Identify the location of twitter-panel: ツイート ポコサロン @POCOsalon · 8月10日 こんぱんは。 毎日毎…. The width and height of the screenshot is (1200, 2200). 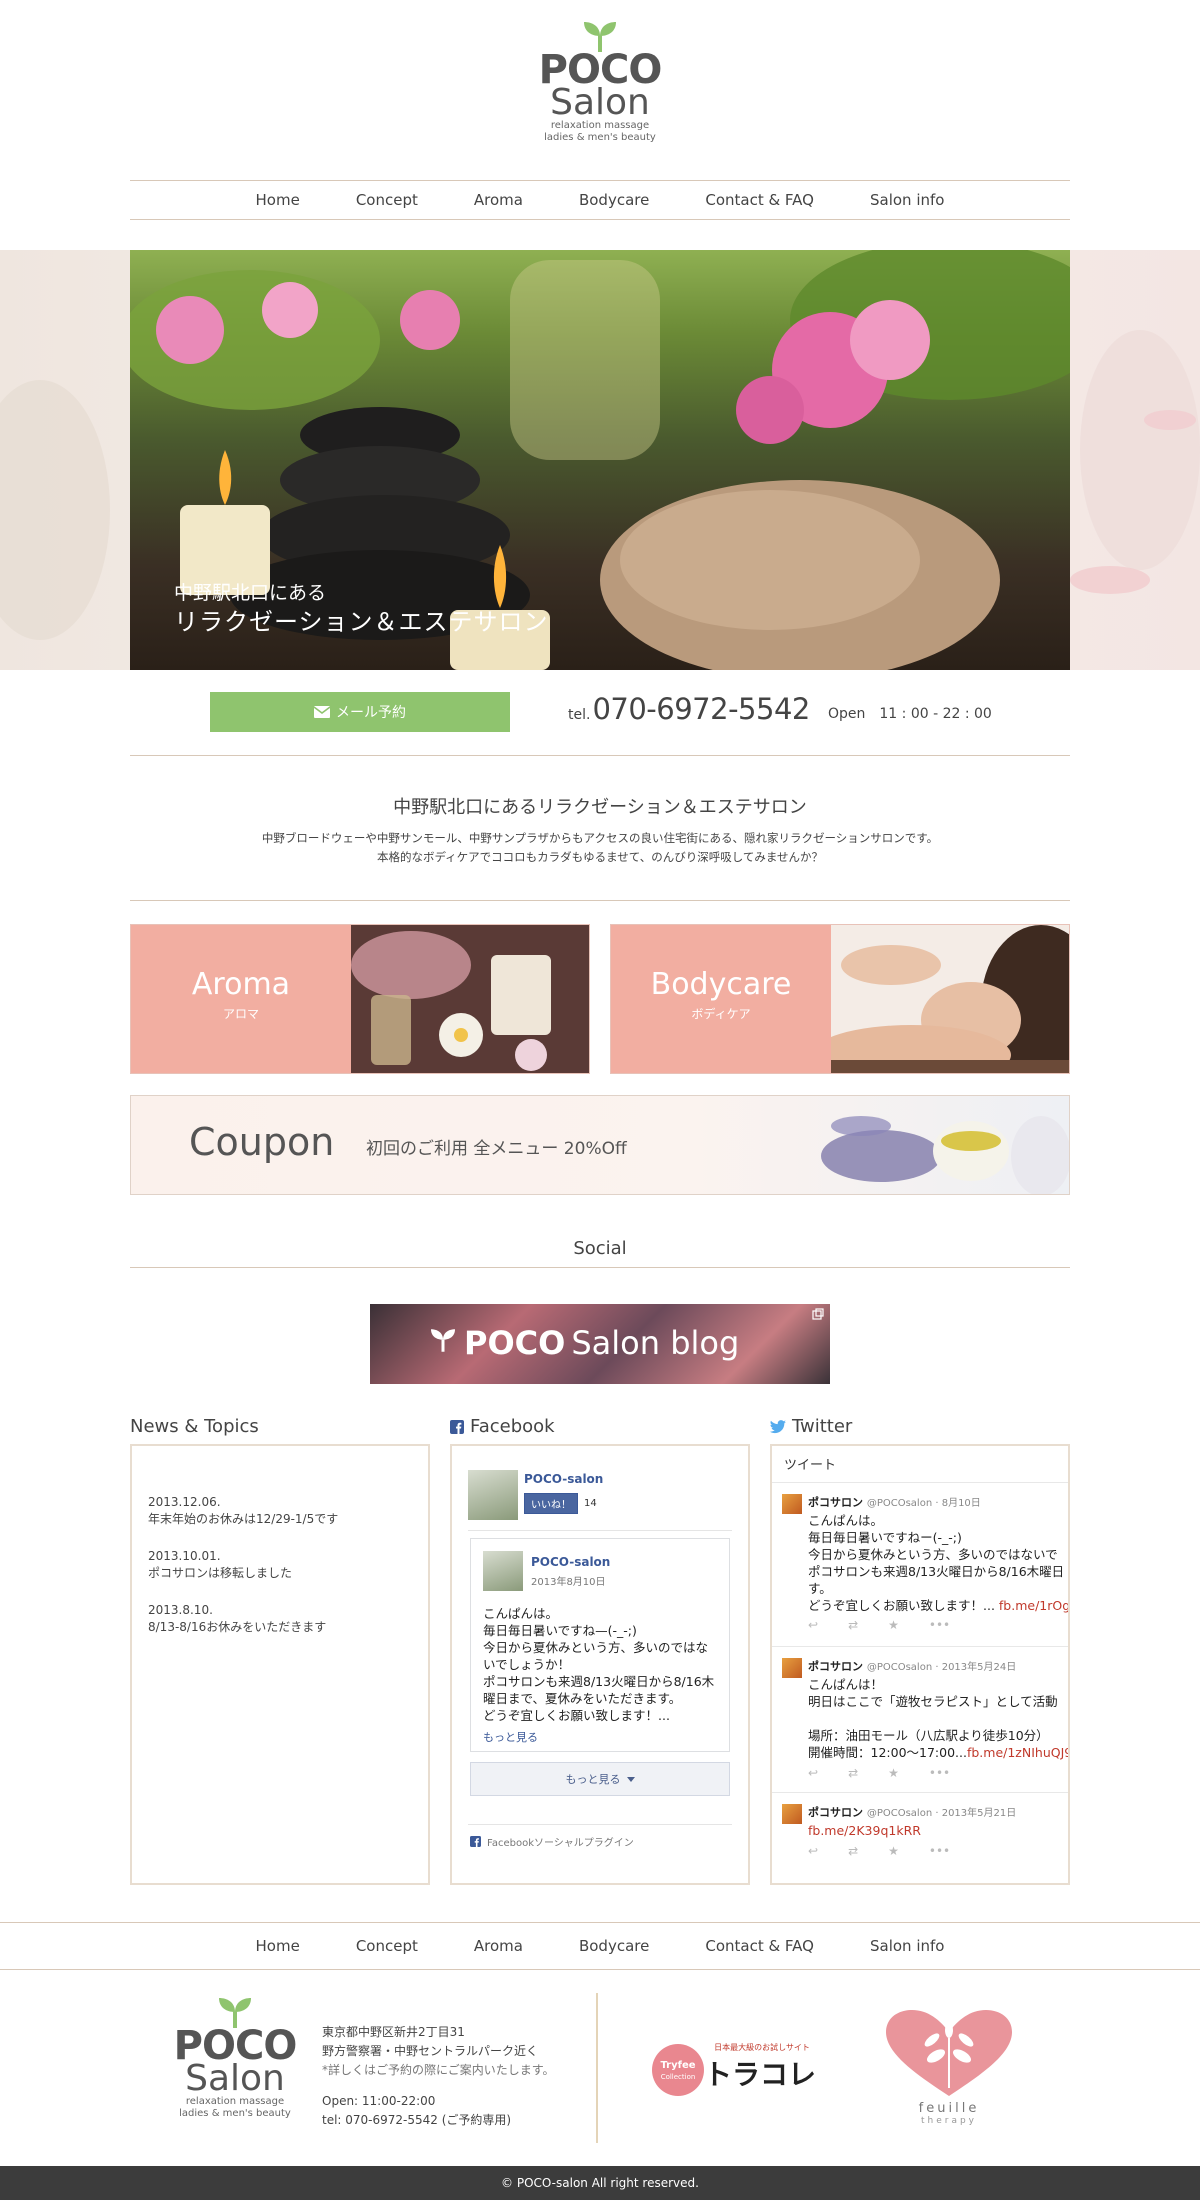
(920, 1664).